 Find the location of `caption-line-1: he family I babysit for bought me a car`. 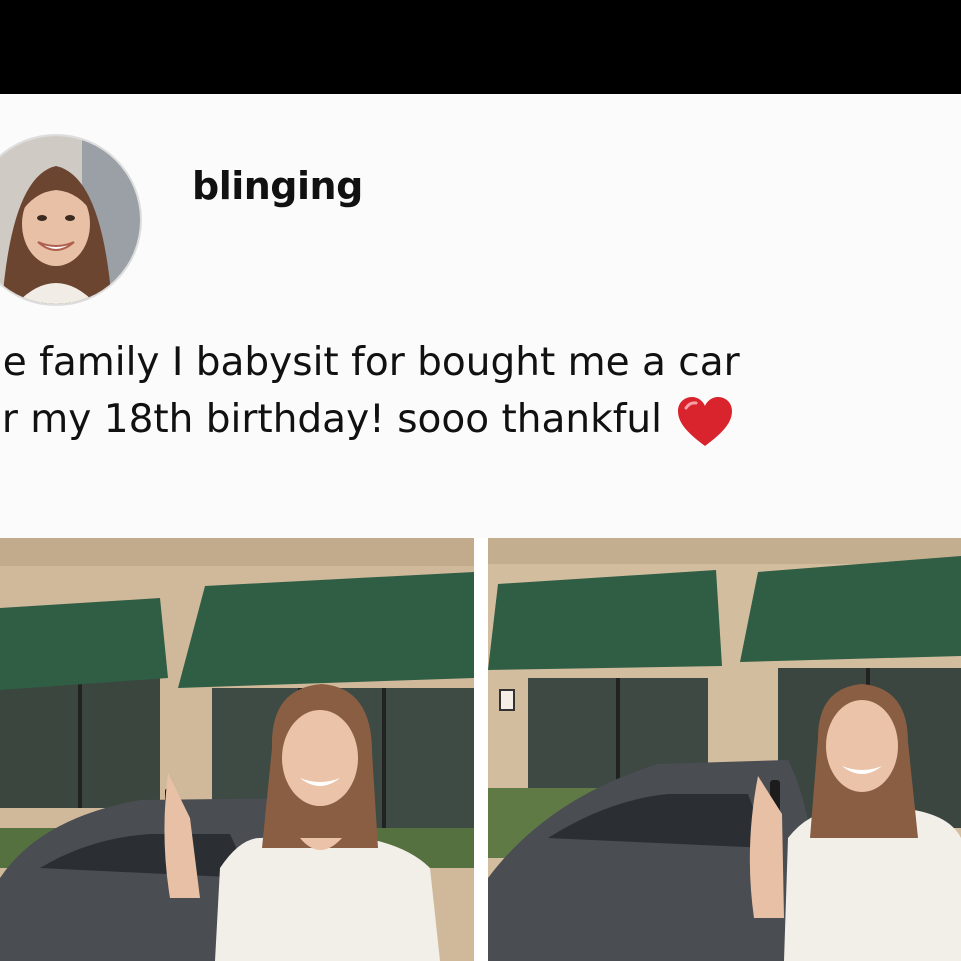

caption-line-1: he family I babysit for bought me a car is located at coordinates (370, 362).